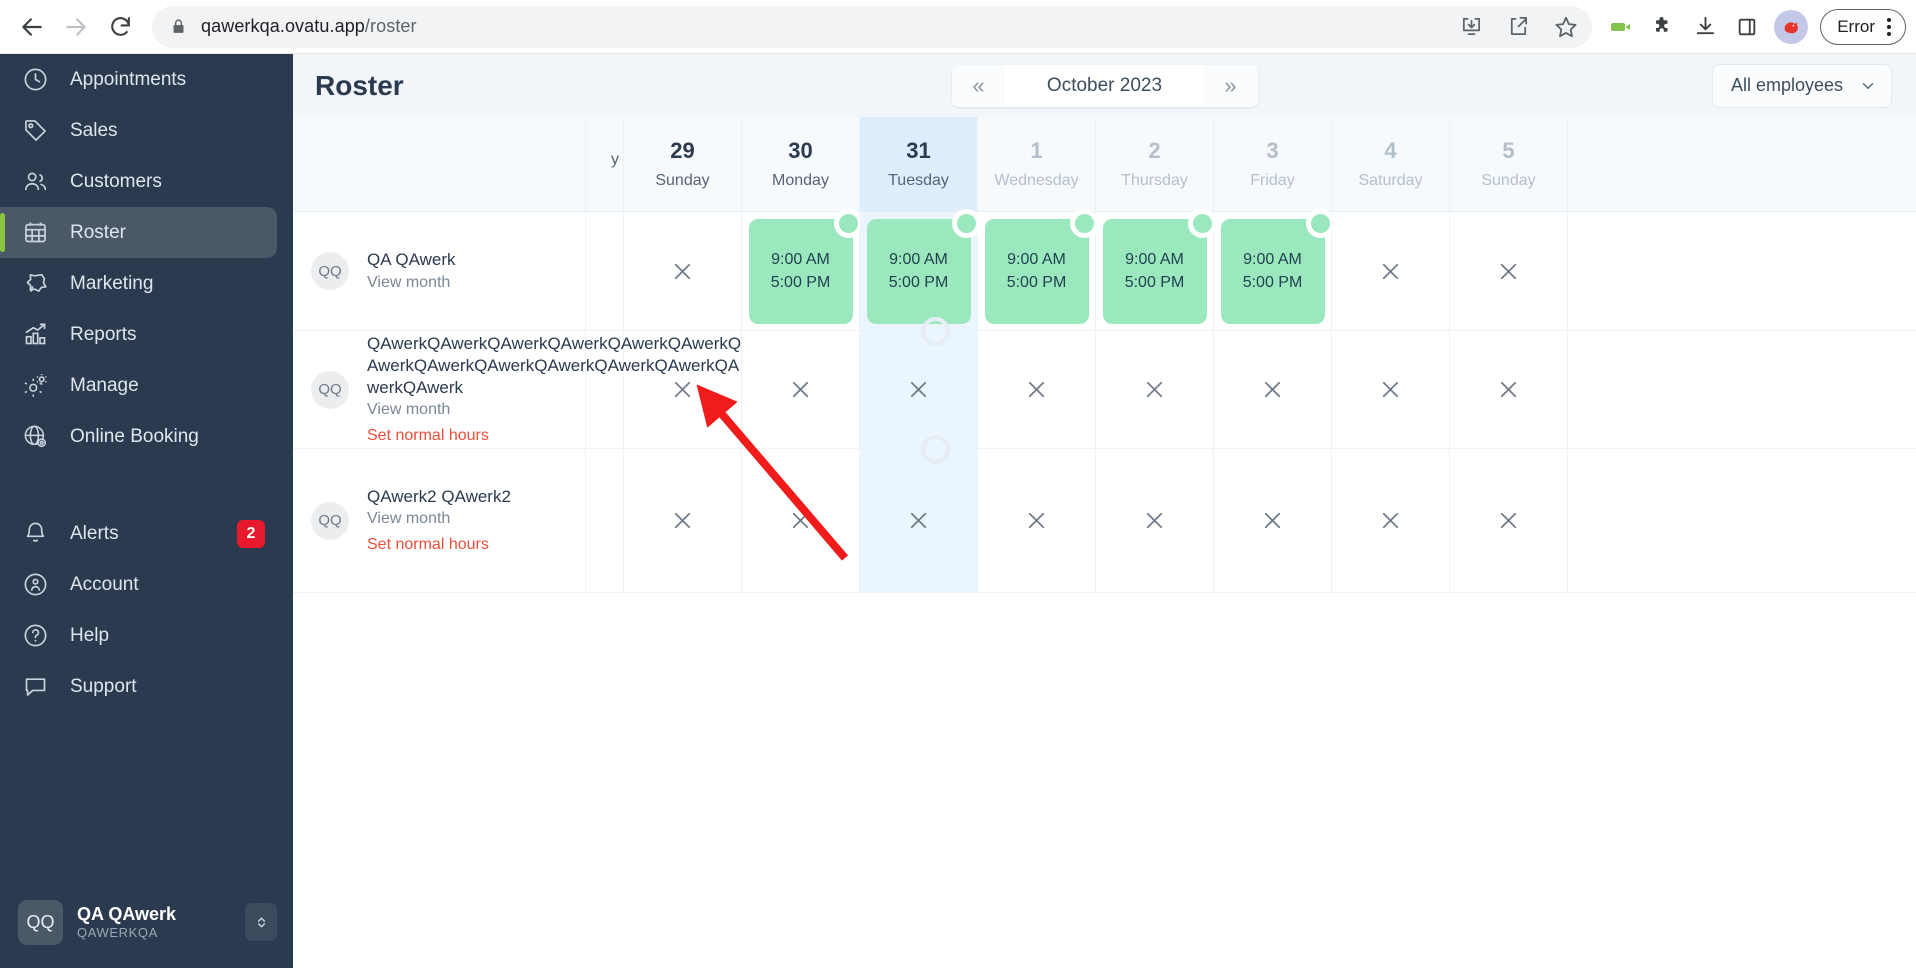 This screenshot has width=1916, height=968. I want to click on sidebar-item-appointments: Appointments, so click(138, 79).